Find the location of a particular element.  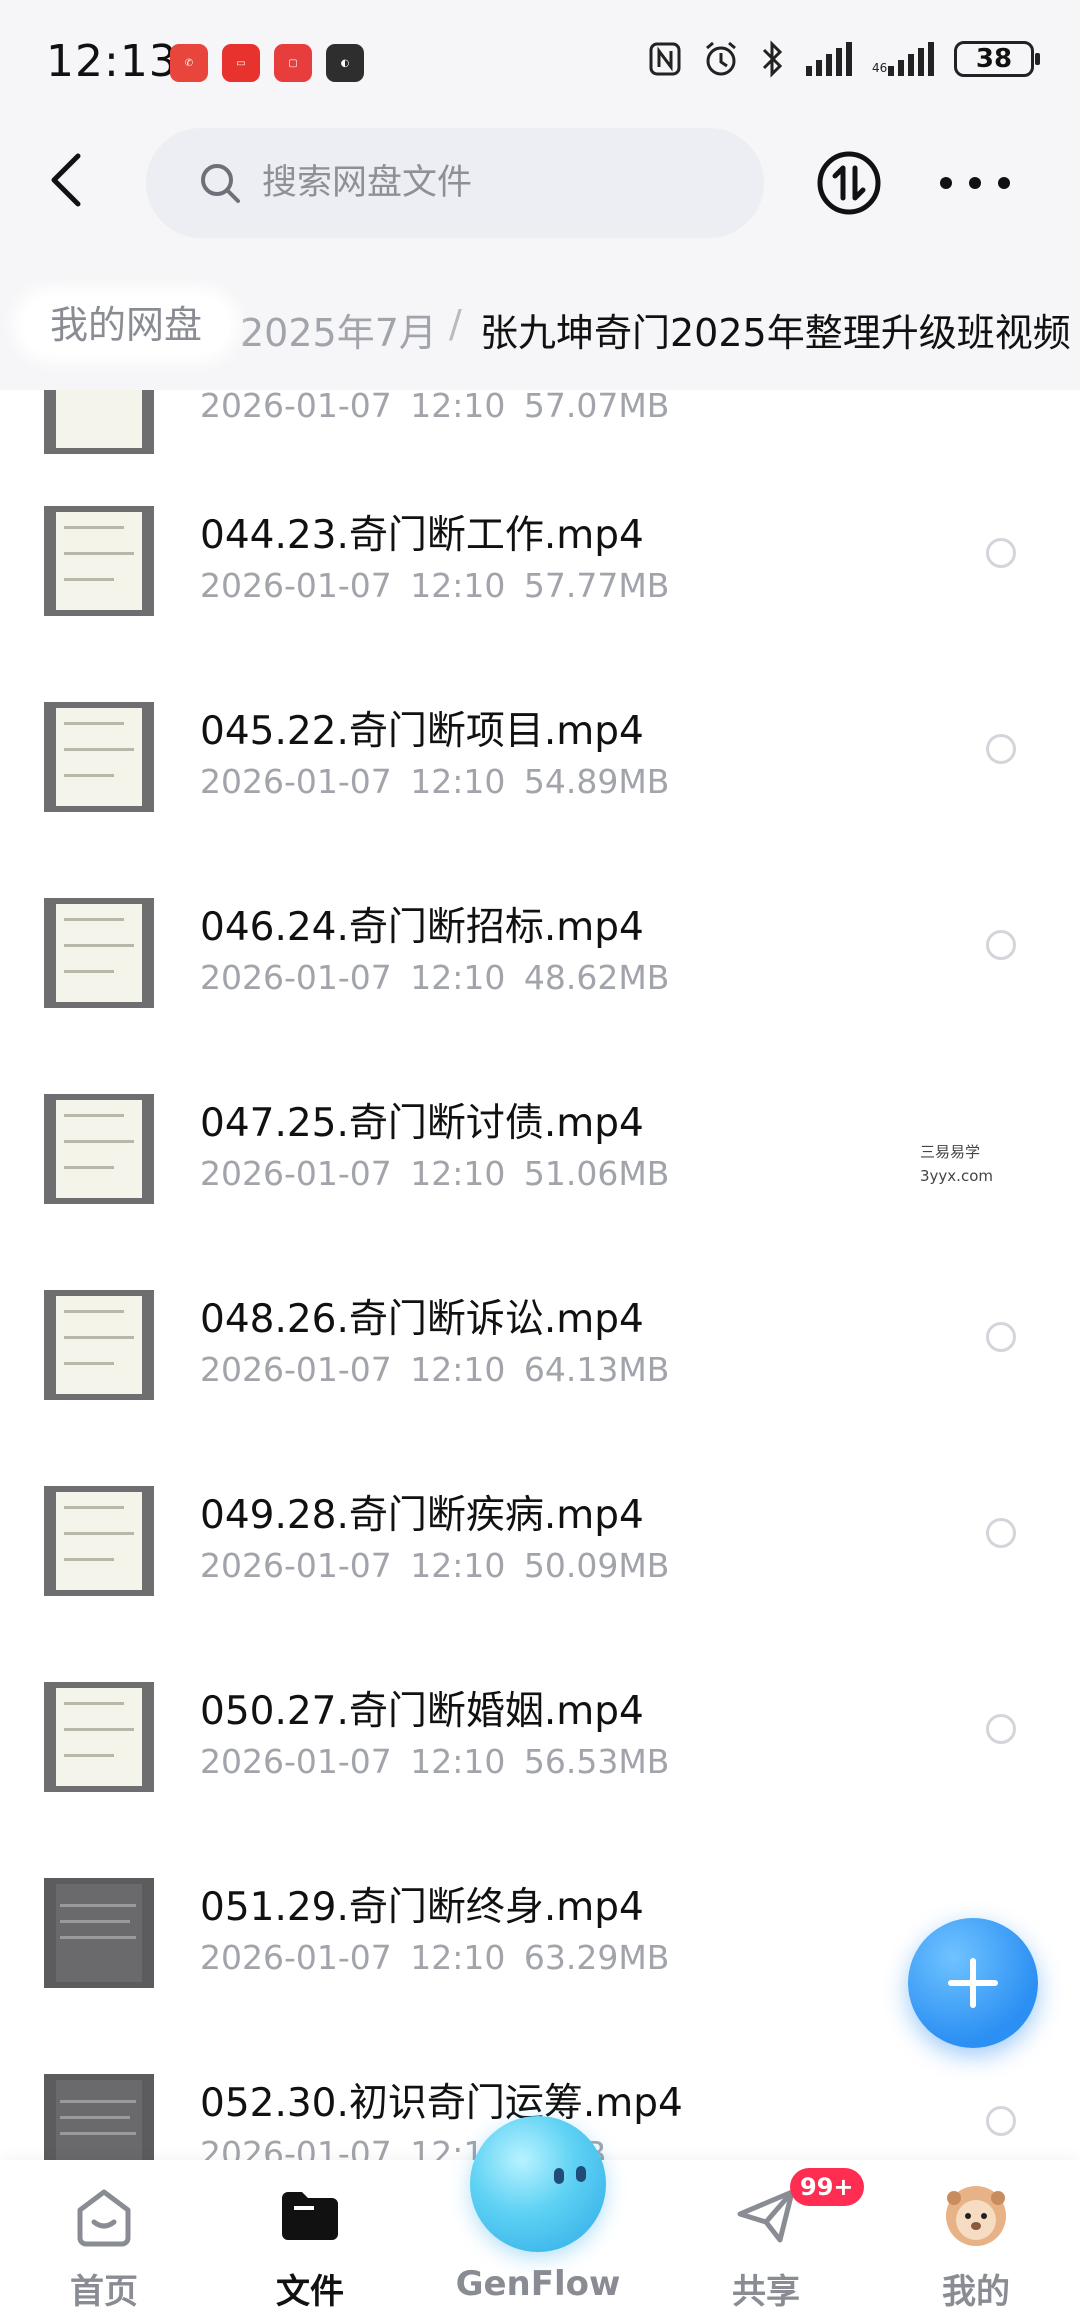

huawei-notification-icon: ▭ is located at coordinates (241, 63).